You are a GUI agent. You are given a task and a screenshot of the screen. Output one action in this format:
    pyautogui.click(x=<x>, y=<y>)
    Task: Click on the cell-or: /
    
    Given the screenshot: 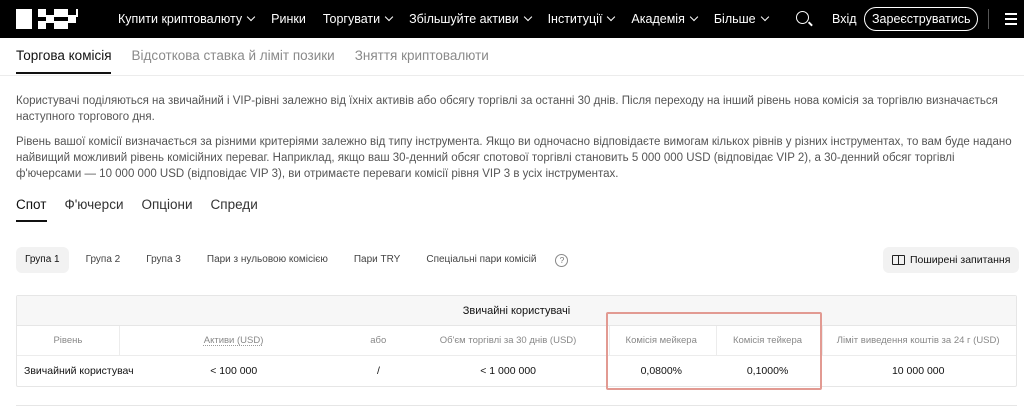 What is the action you would take?
    pyautogui.click(x=378, y=371)
    